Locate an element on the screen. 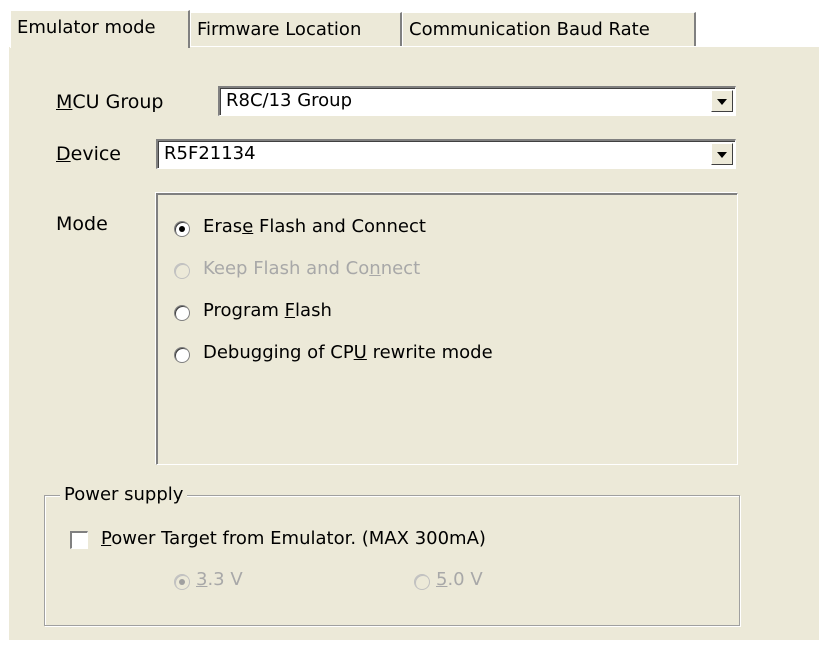 The image size is (821, 657). radio-label-3-3v: 3.3 V is located at coordinates (219, 579).